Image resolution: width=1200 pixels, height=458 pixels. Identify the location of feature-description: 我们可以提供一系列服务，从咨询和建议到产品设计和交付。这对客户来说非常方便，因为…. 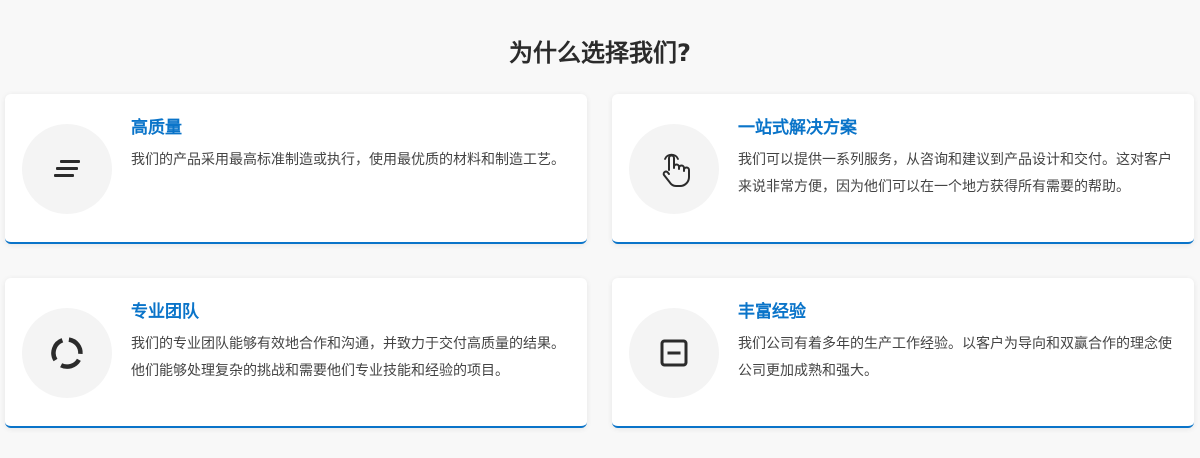
(955, 173).